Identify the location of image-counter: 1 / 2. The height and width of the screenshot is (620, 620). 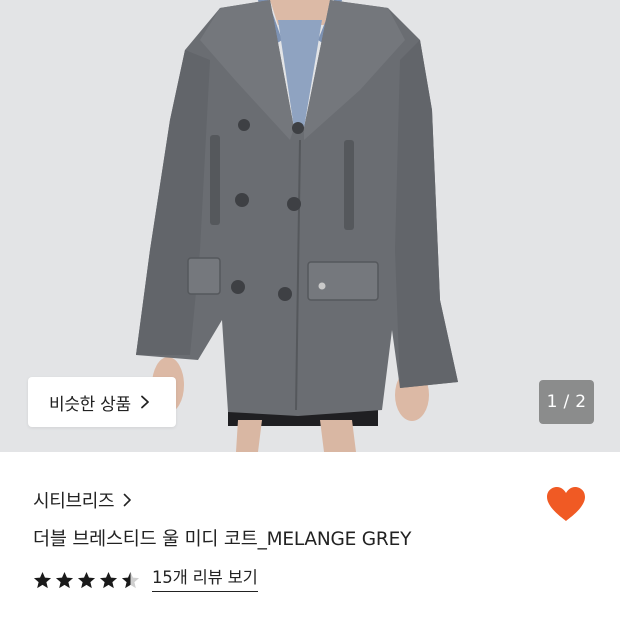
(566, 402).